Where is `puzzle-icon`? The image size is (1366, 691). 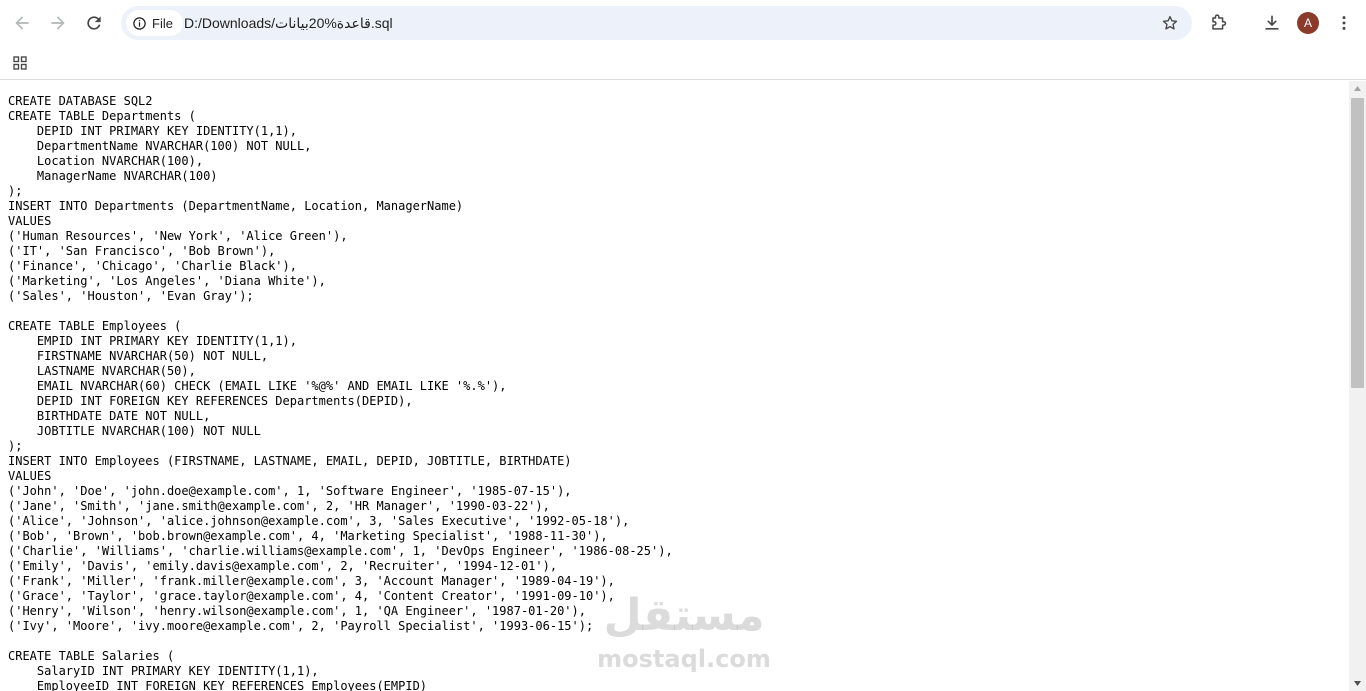 puzzle-icon is located at coordinates (1219, 22).